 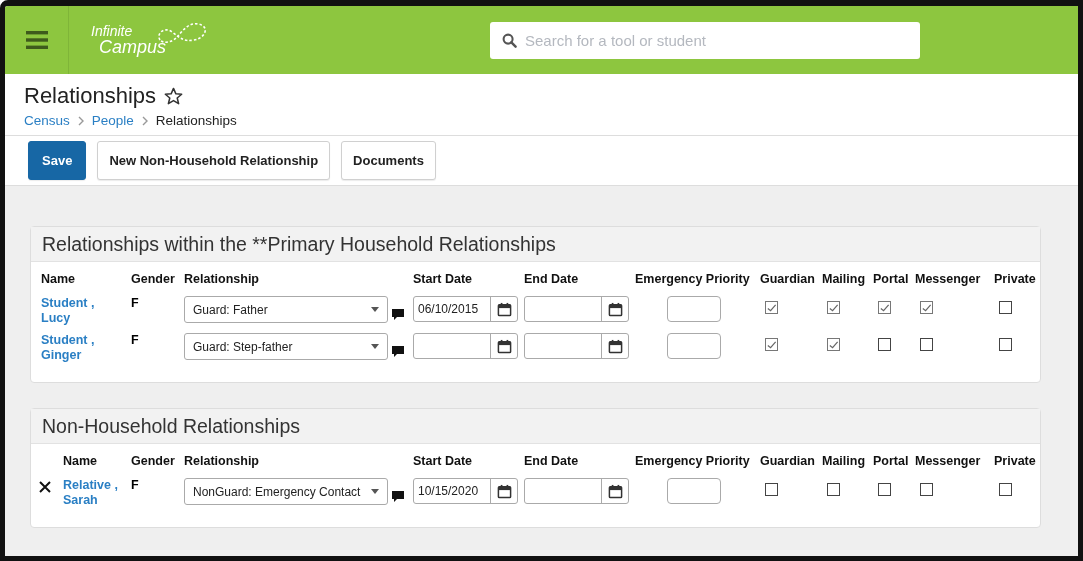 What do you see at coordinates (174, 96) in the screenshot?
I see `star-icon` at bounding box center [174, 96].